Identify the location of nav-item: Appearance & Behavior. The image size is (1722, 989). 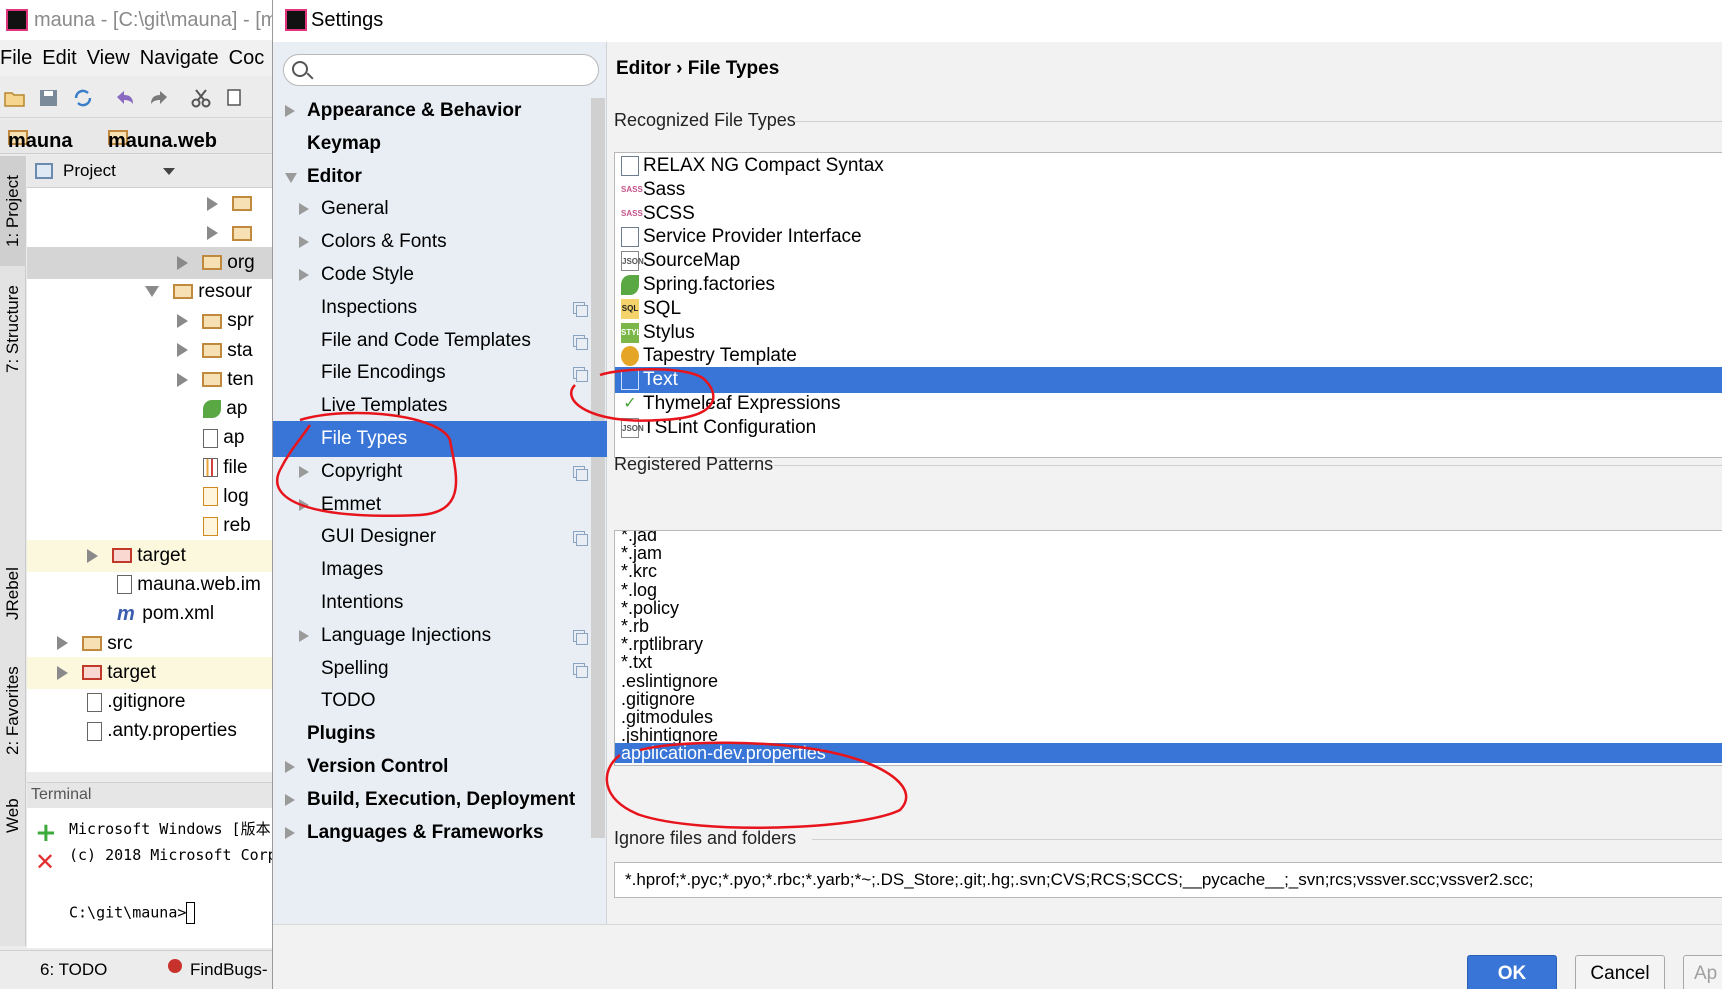
(440, 111).